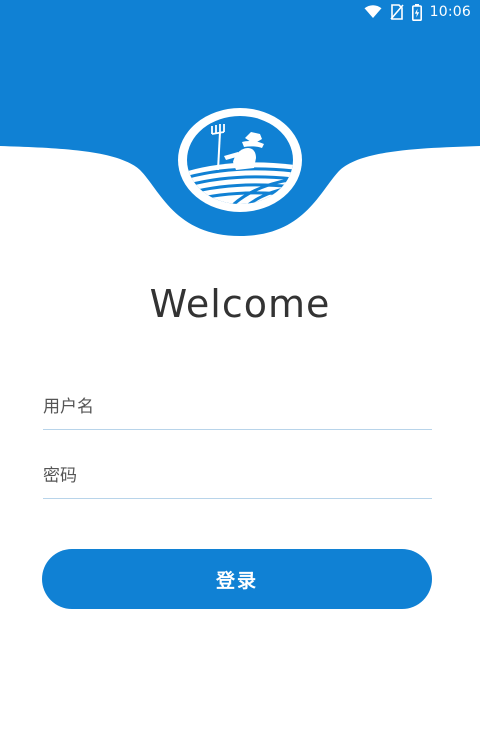 This screenshot has height=750, width=480. I want to click on status-time: 10:06, so click(450, 12).